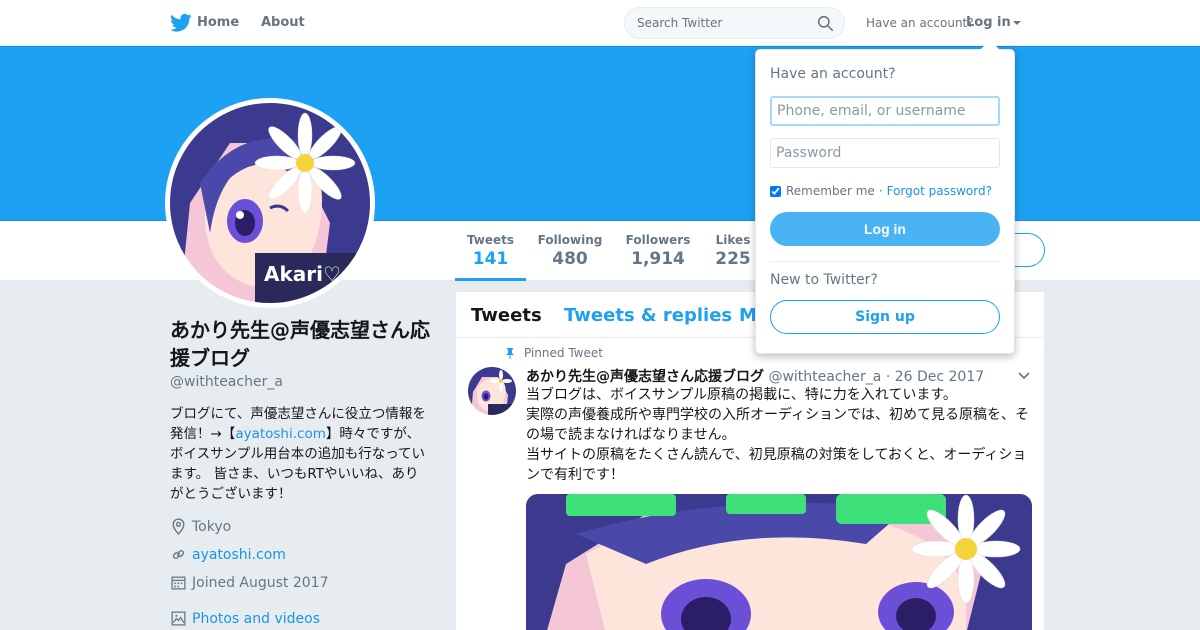 This screenshot has width=1200, height=630. I want to click on stat-following-label: Following, so click(570, 240).